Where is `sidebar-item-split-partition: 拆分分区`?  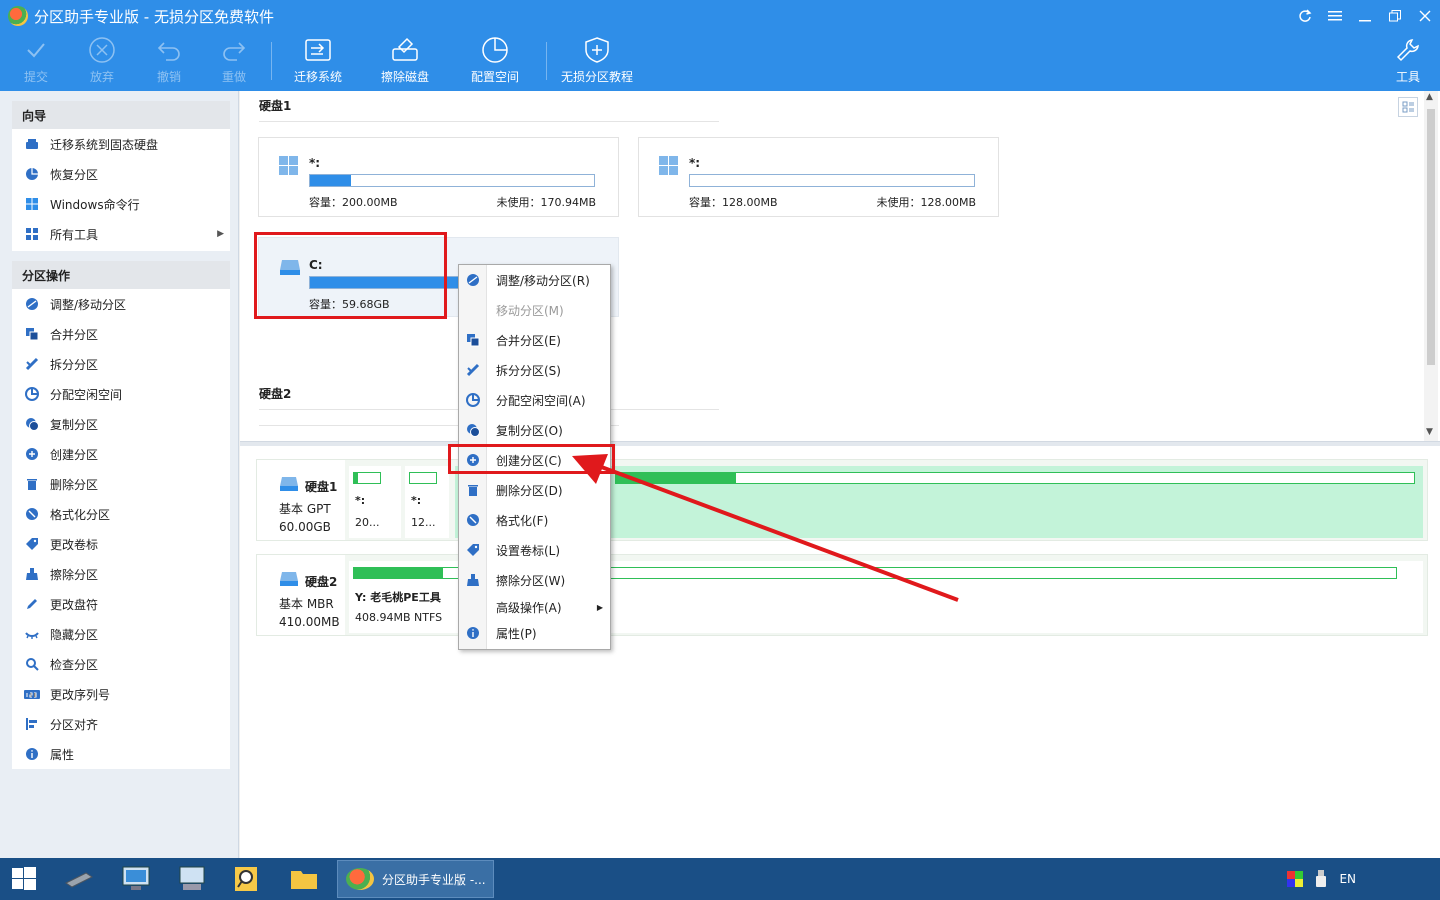
sidebar-item-split-partition: 拆分分区 is located at coordinates (121, 364).